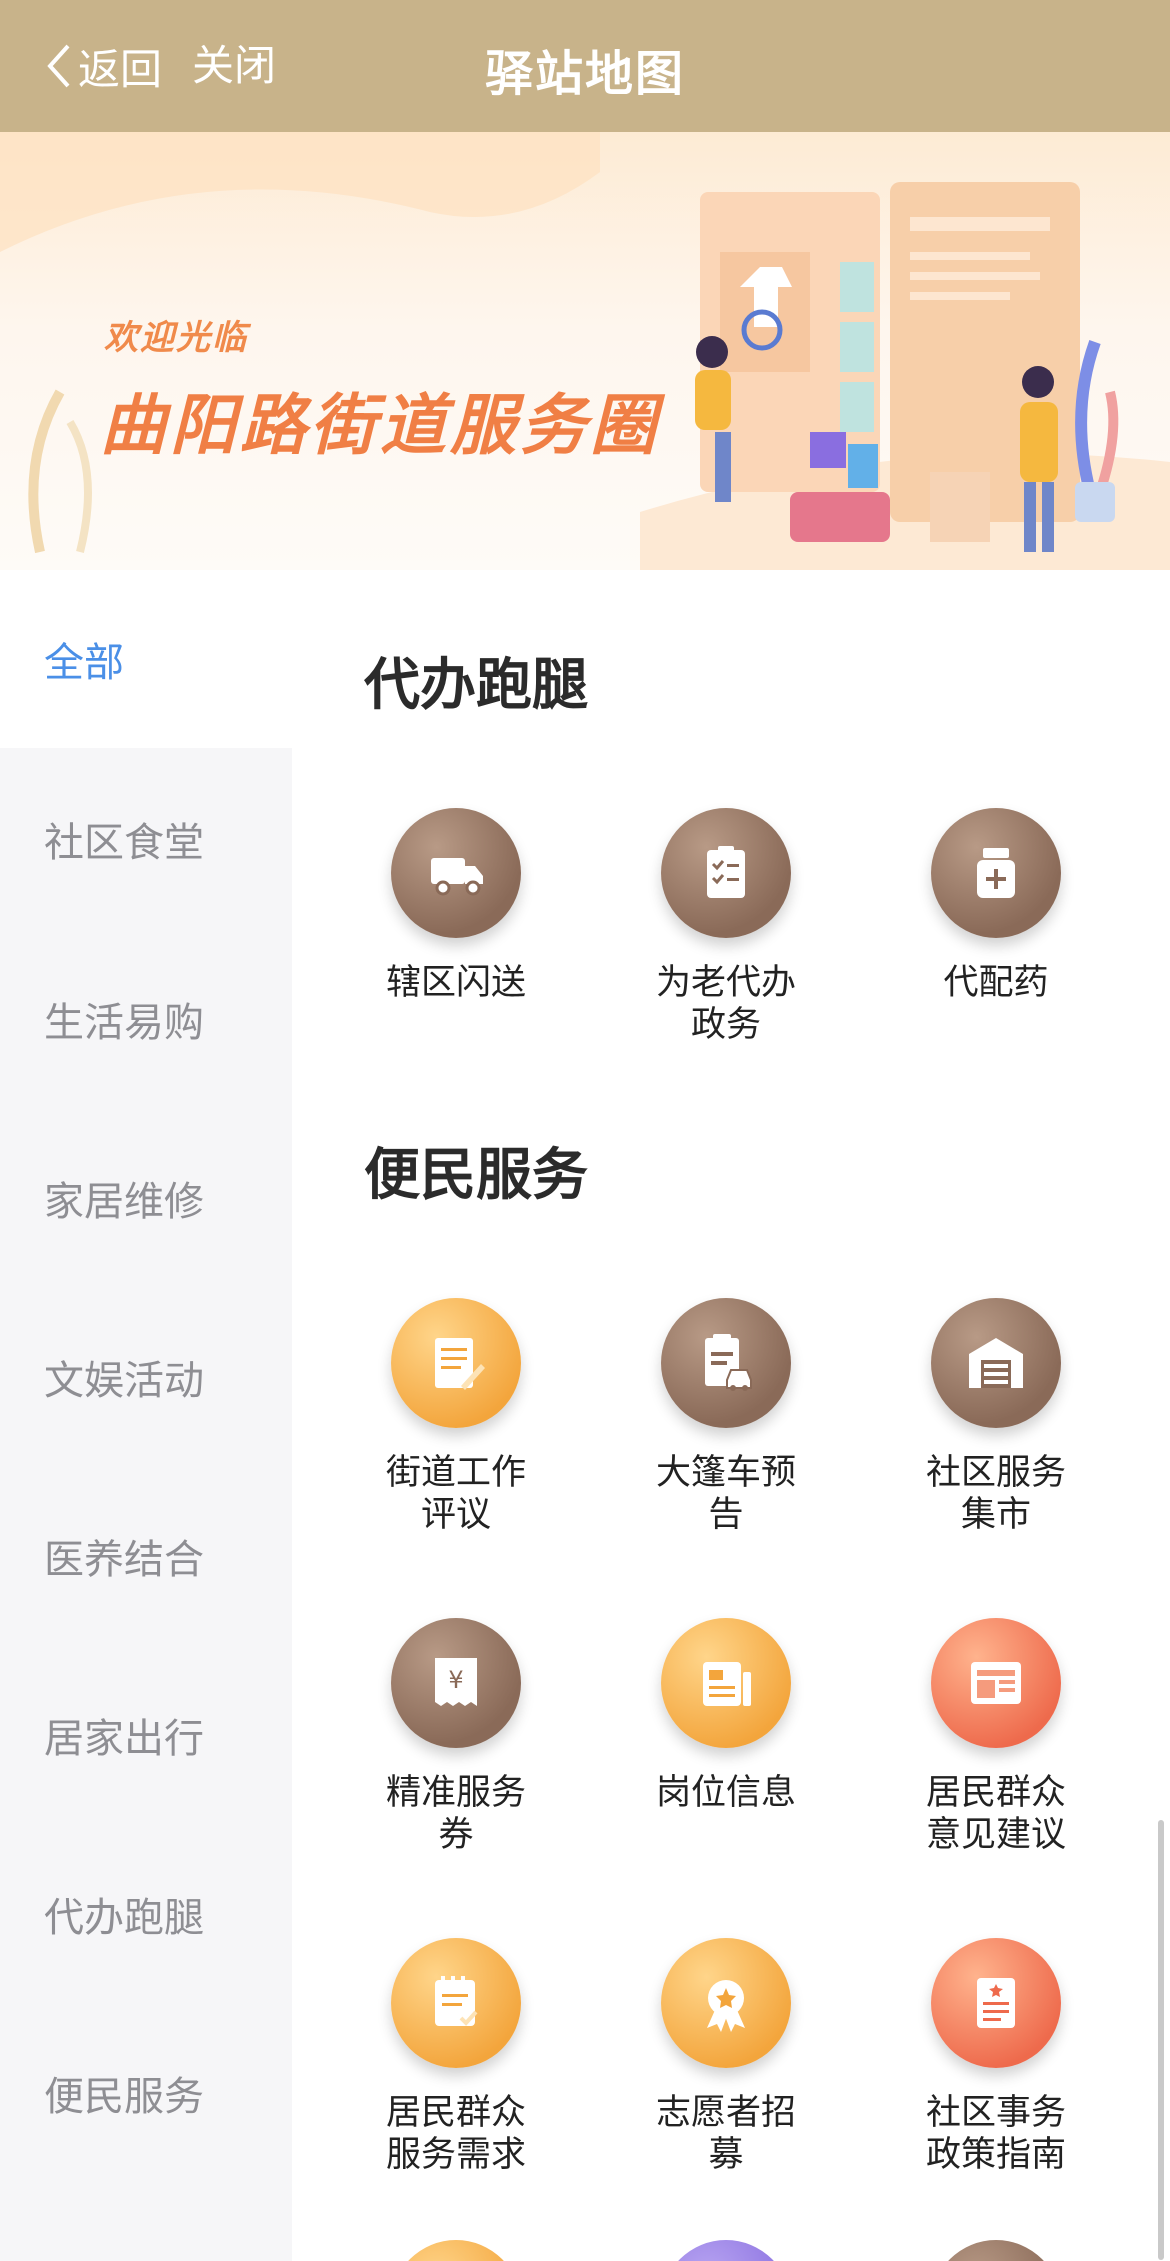 The width and height of the screenshot is (1170, 2261). What do you see at coordinates (725, 1793) in the screenshot?
I see `service-label: 岗位信息` at bounding box center [725, 1793].